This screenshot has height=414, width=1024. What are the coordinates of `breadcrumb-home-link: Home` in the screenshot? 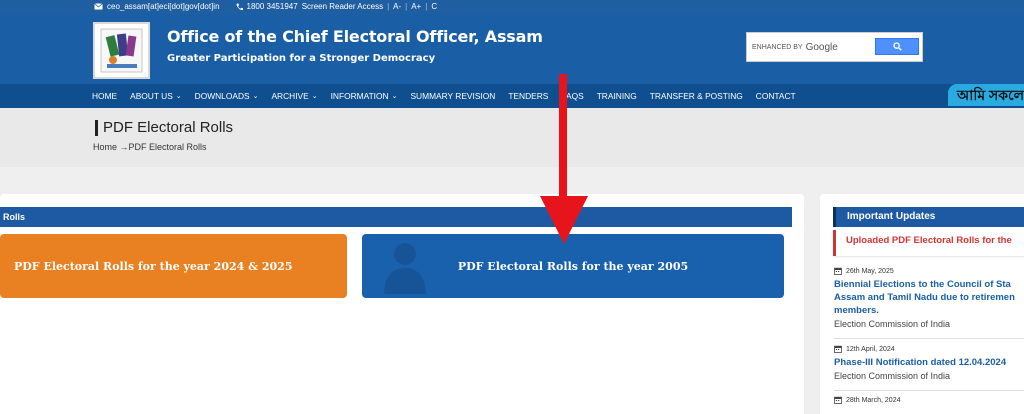 It's located at (105, 147).